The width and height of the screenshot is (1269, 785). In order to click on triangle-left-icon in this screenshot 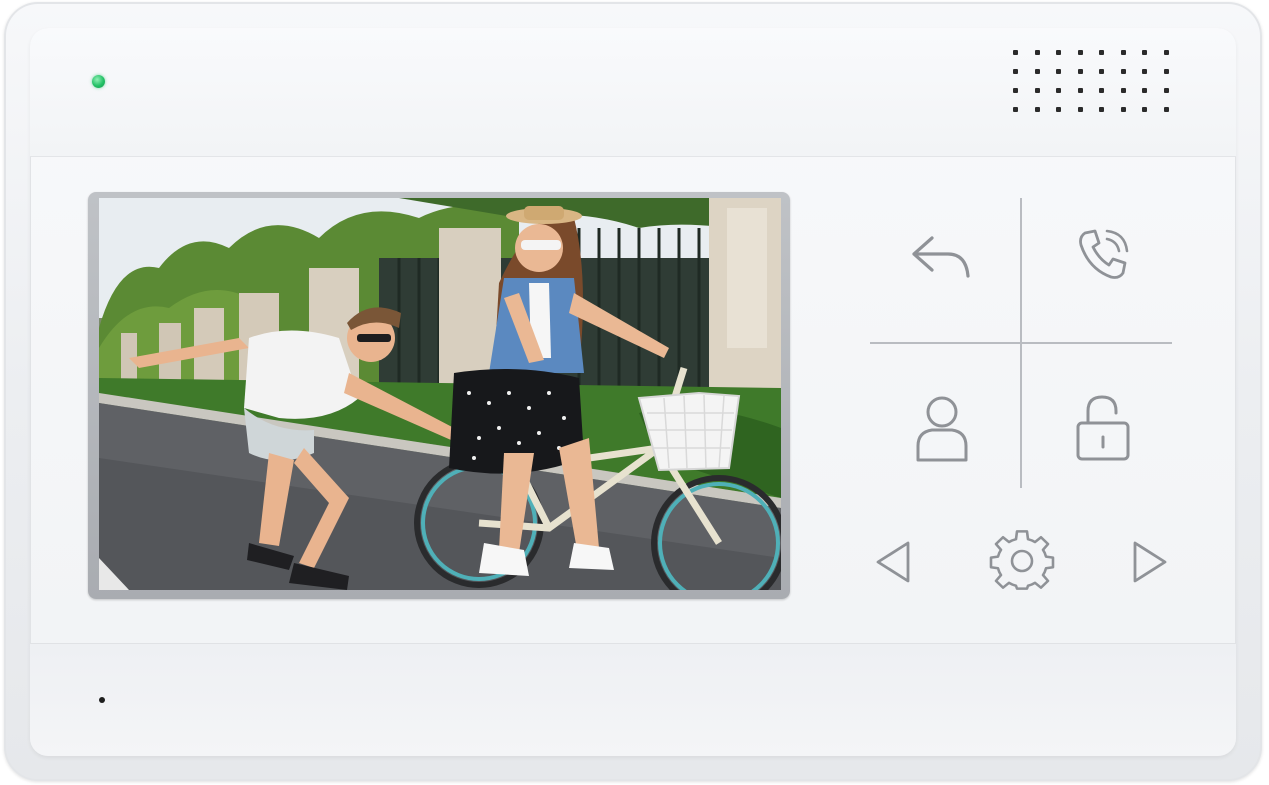, I will do `click(893, 562)`.